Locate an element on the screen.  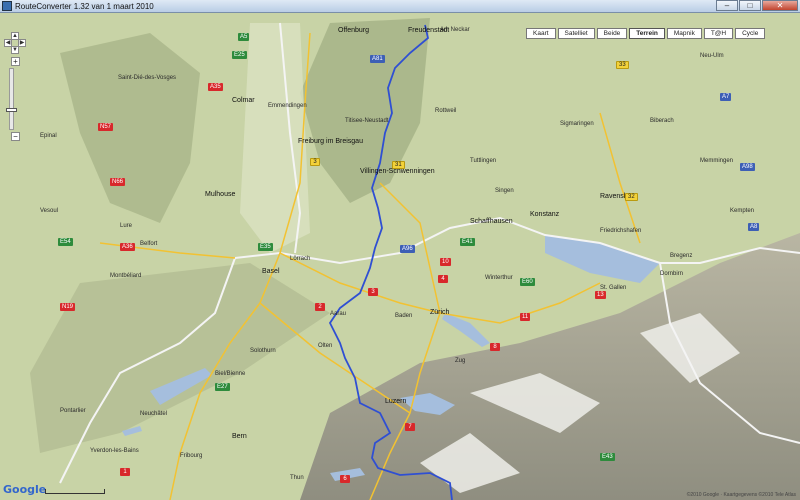
zoom-slider is located at coordinates (11, 99).